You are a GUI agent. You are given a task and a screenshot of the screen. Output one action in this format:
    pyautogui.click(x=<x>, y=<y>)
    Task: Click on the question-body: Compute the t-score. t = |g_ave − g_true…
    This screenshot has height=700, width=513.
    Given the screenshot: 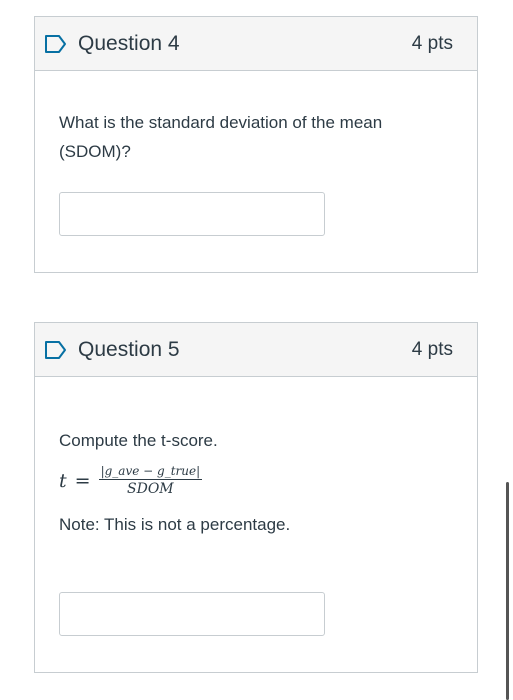 What is the action you would take?
    pyautogui.click(x=256, y=482)
    